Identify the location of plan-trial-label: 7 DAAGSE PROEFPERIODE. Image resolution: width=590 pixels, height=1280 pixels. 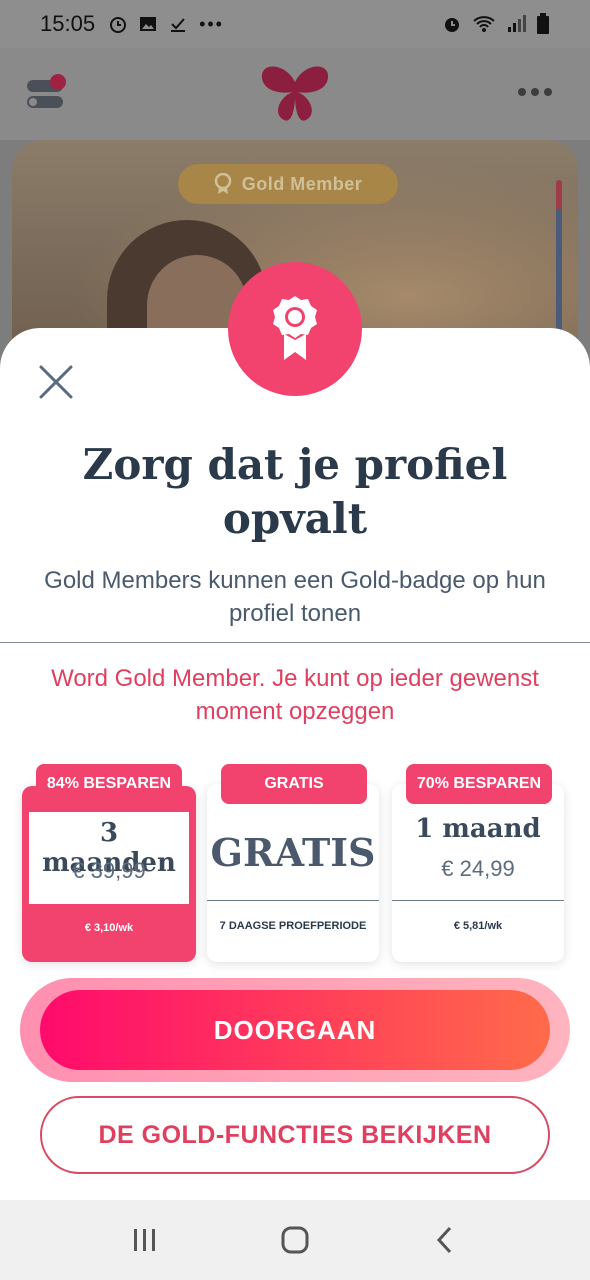
(293, 926).